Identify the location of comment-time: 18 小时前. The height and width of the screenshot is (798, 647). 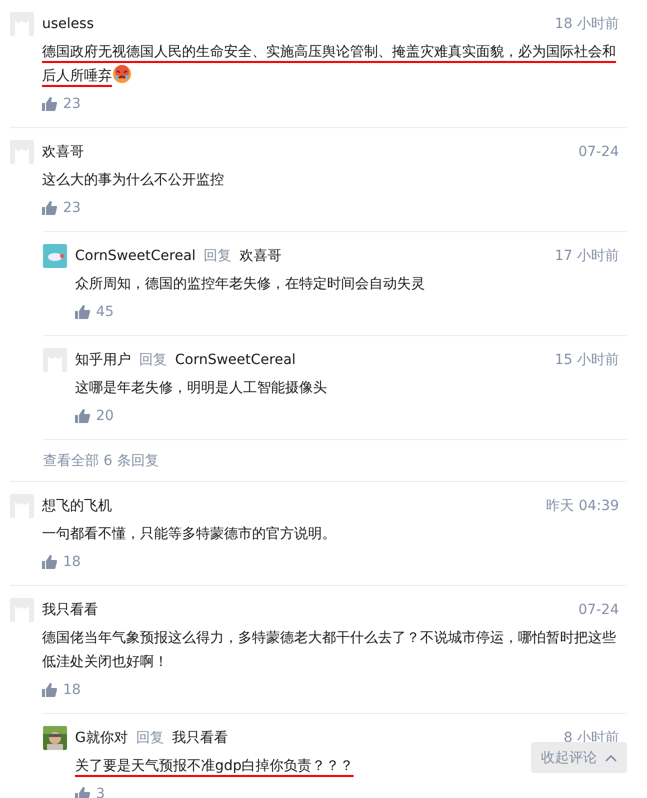
(586, 24).